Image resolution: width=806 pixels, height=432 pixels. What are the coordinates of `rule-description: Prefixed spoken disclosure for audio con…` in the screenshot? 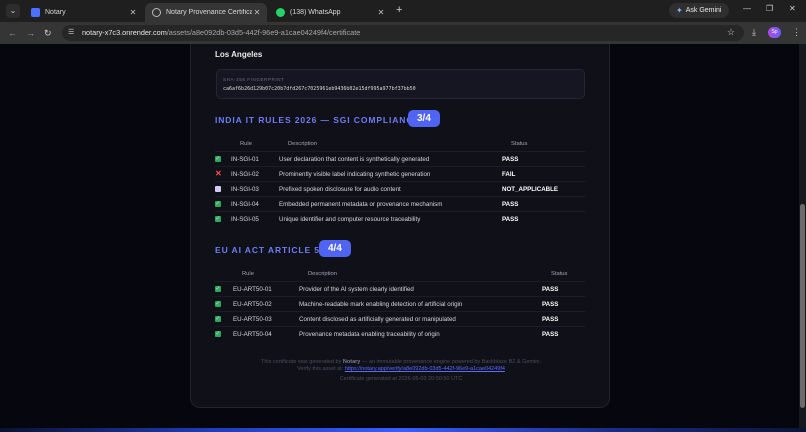 It's located at (340, 189).